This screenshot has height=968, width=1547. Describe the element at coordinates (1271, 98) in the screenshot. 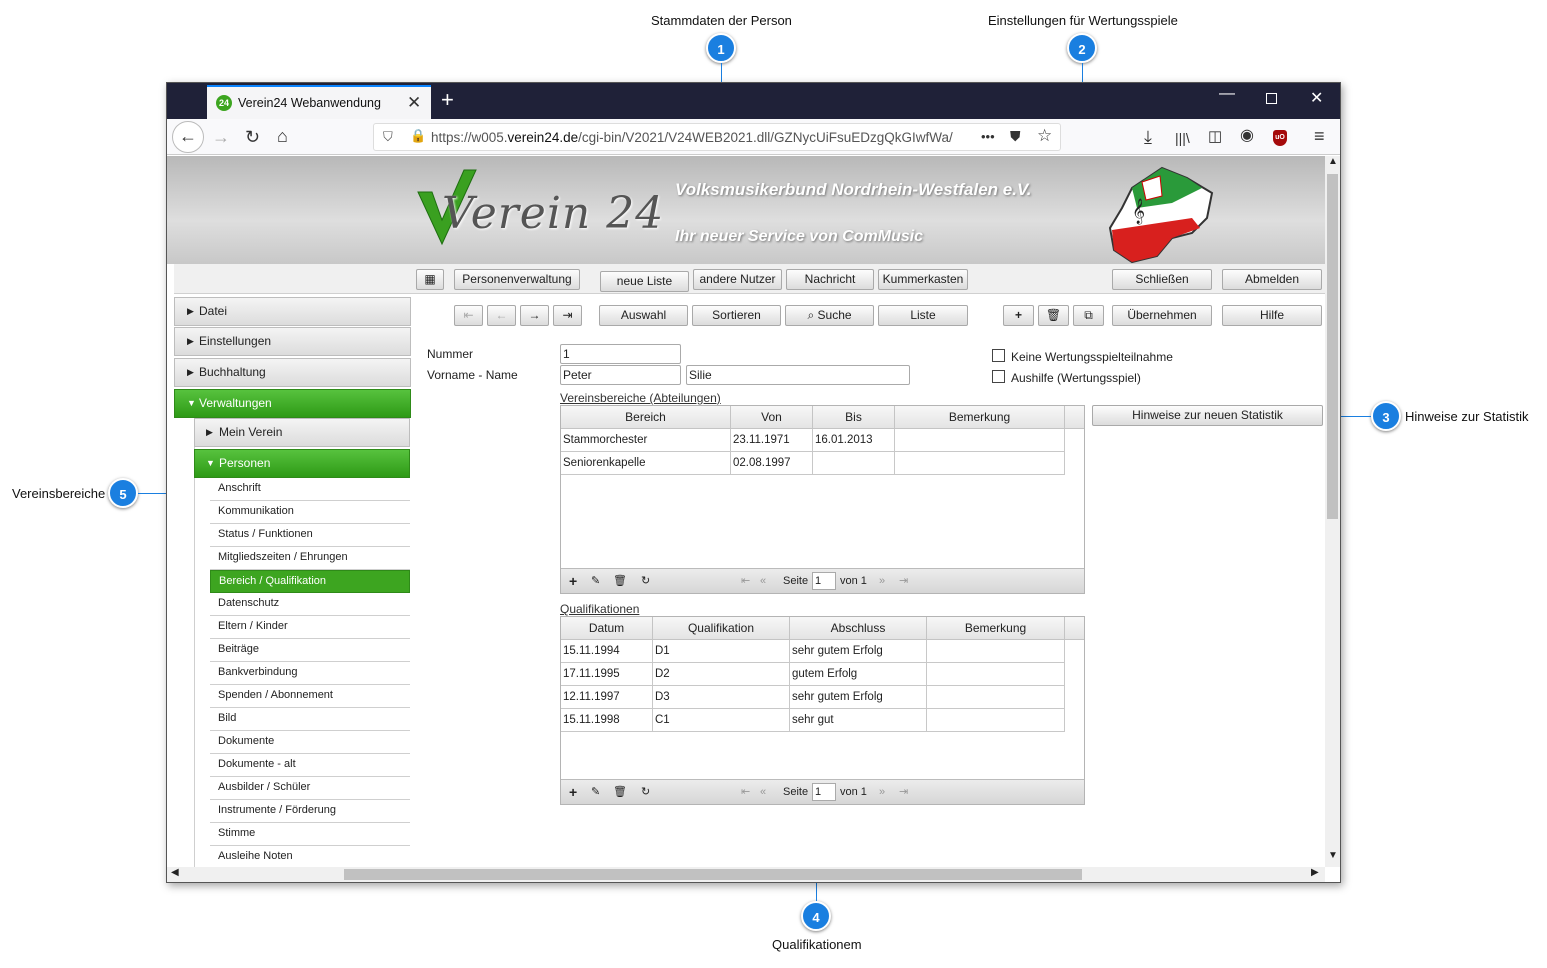

I see `maximize-icon` at that location.